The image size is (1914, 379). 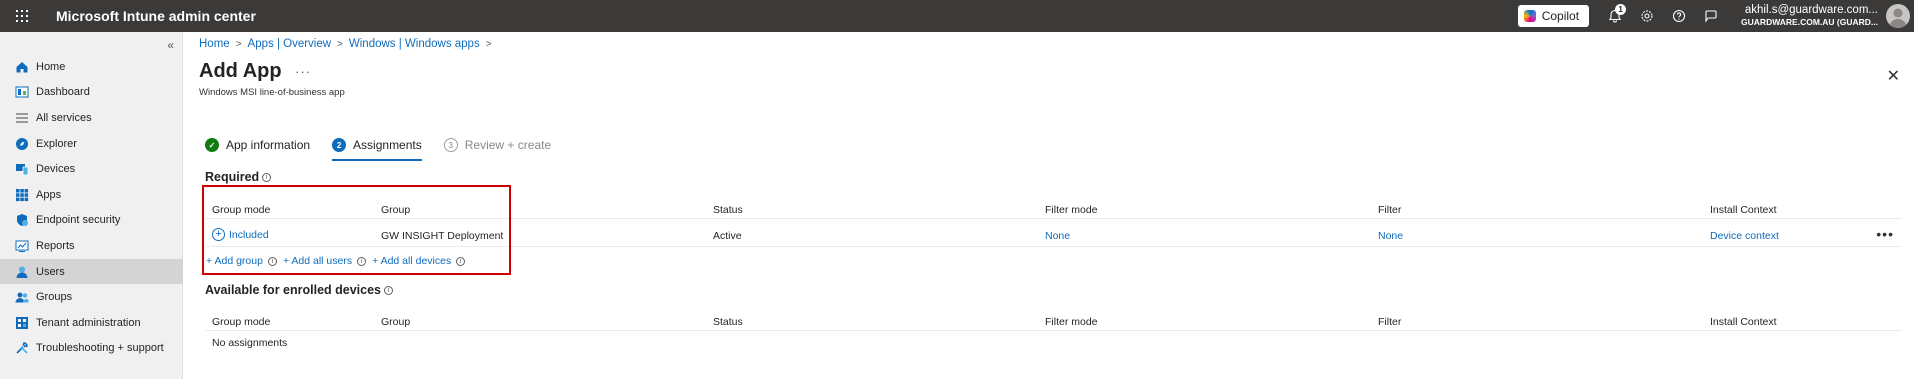 I want to click on collapse-sidebar-button: «, so click(x=170, y=45).